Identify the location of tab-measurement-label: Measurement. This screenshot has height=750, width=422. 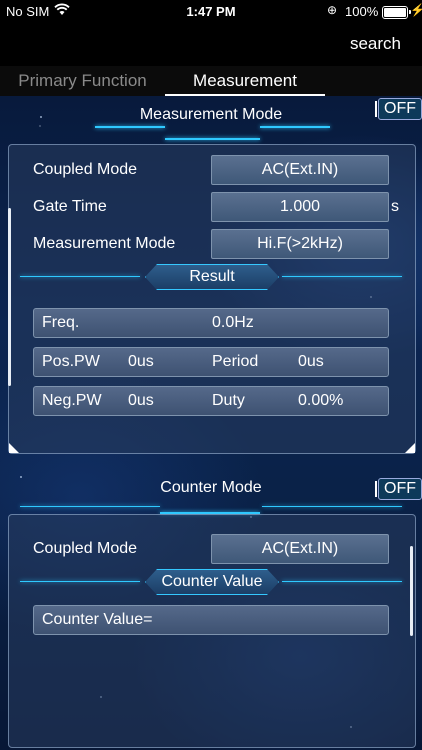
(245, 80).